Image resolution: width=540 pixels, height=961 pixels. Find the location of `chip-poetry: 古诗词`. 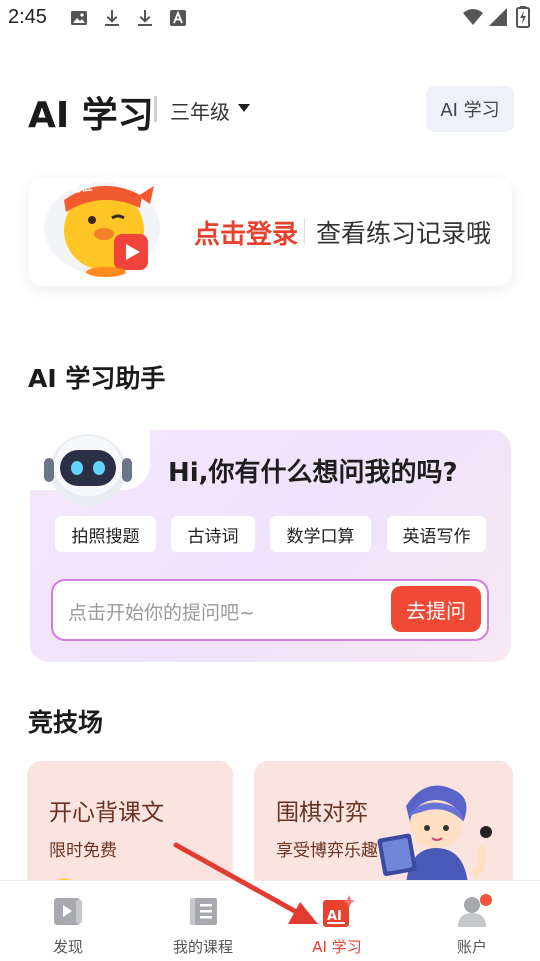

chip-poetry: 古诗词 is located at coordinates (213, 534).